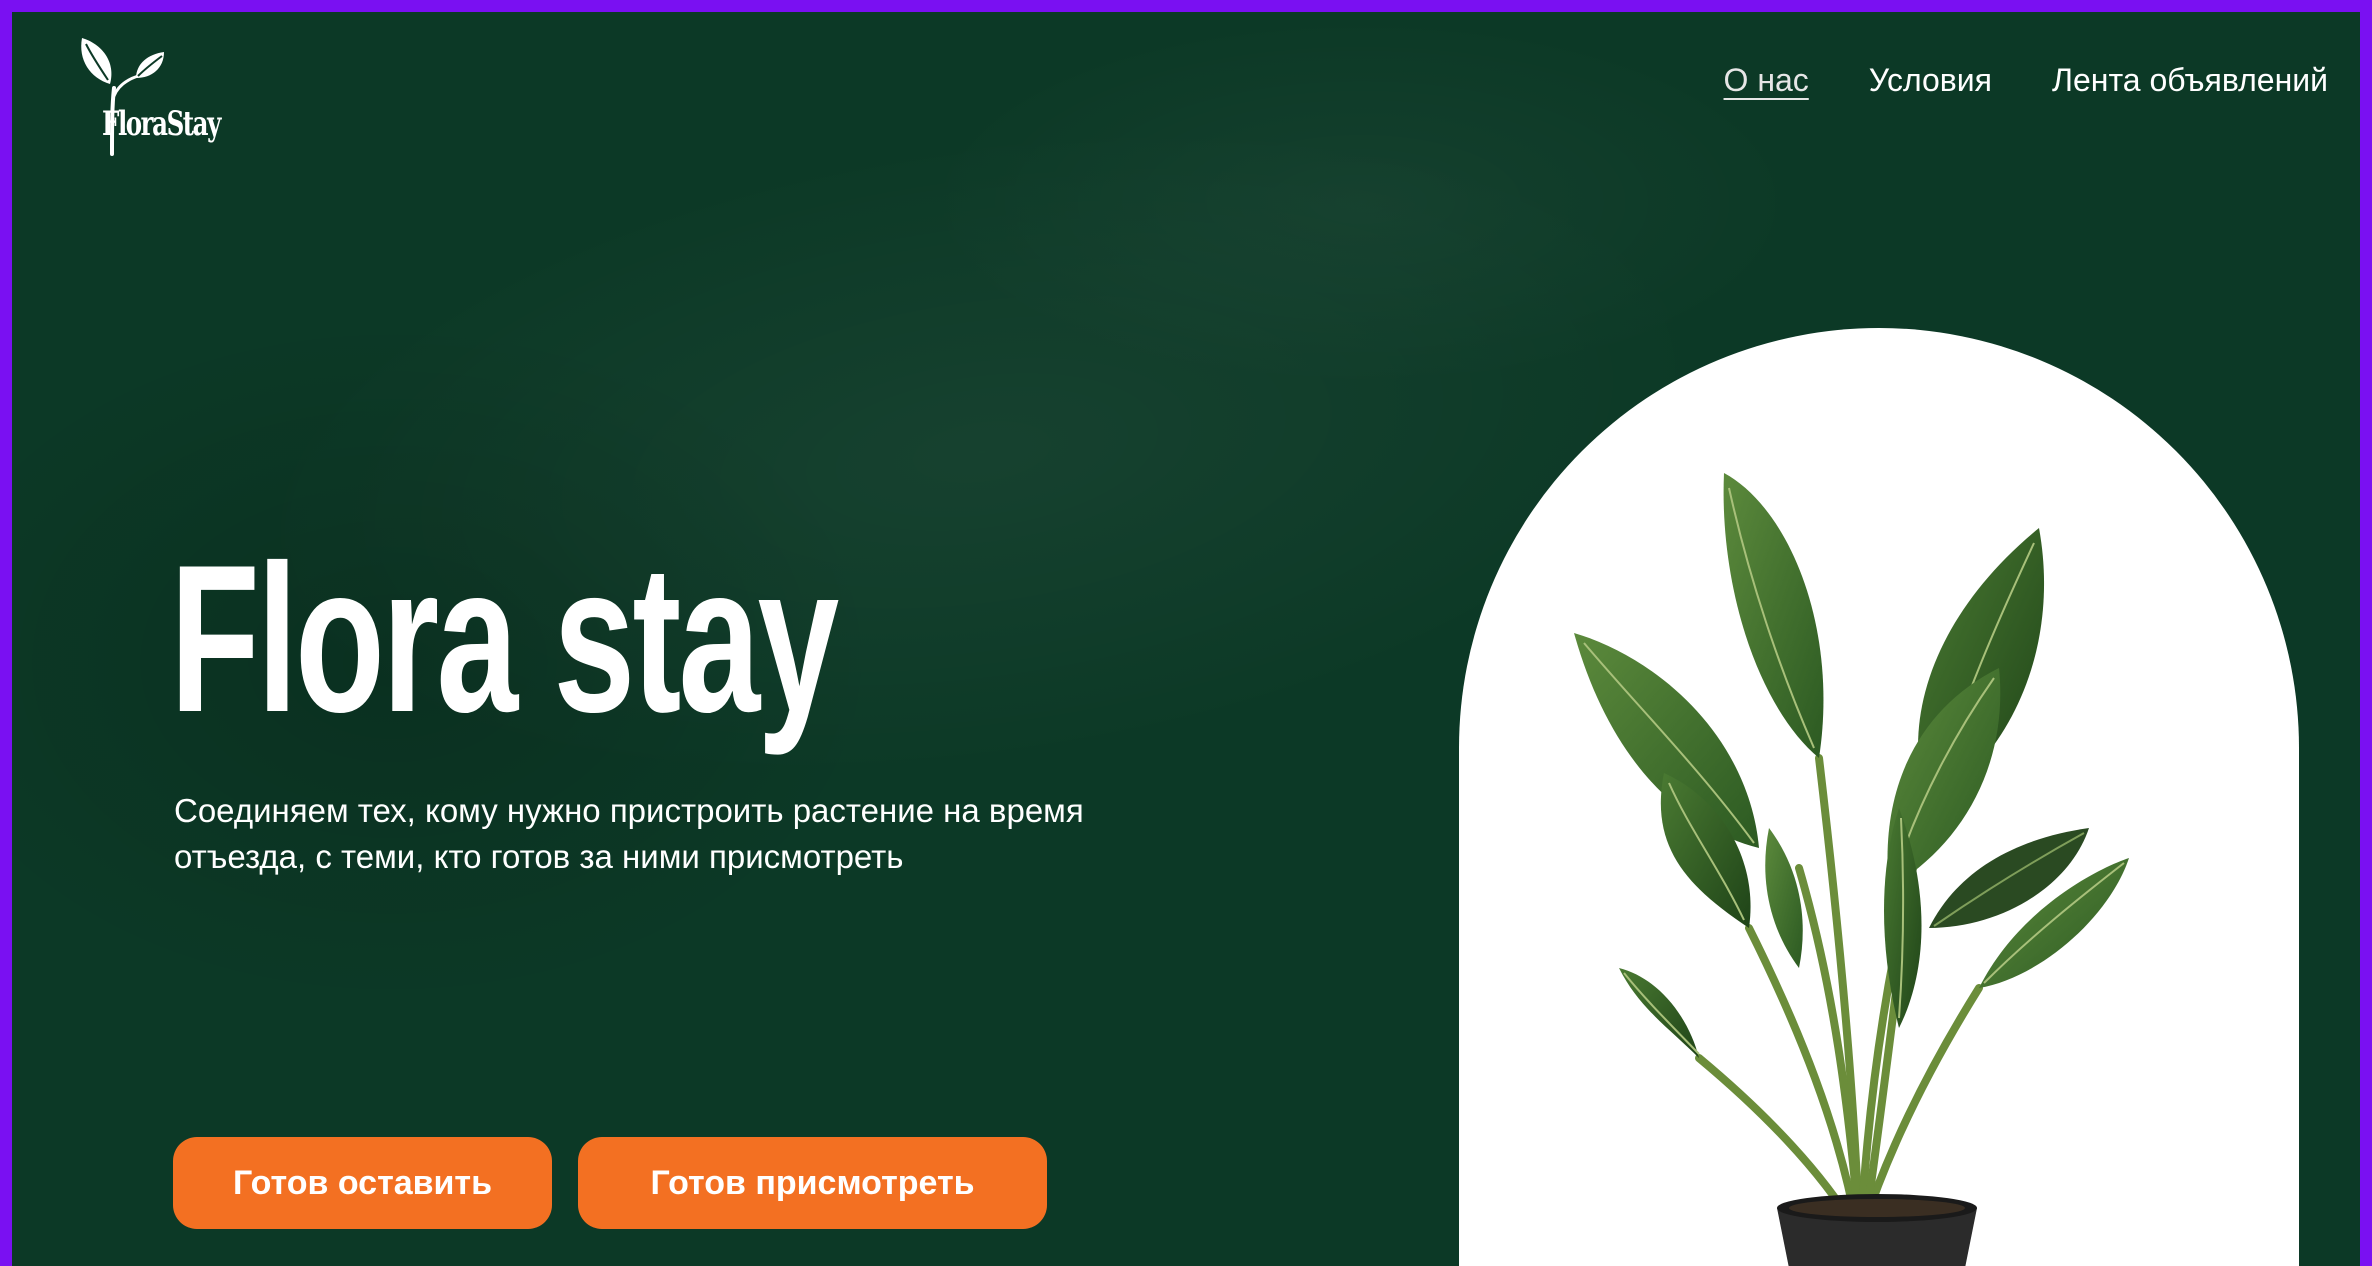 This screenshot has width=2372, height=1266. I want to click on nav-link-about: О нас, so click(1766, 80).